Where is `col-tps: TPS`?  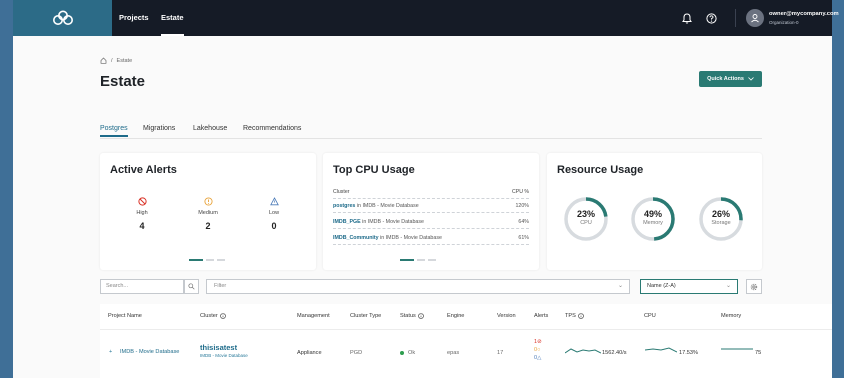 col-tps: TPS is located at coordinates (574, 316).